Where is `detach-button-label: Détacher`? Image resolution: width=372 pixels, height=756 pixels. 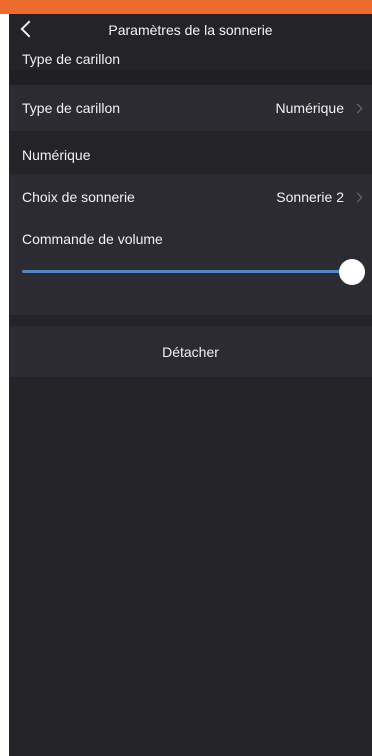
detach-button-label: Détacher is located at coordinates (190, 352).